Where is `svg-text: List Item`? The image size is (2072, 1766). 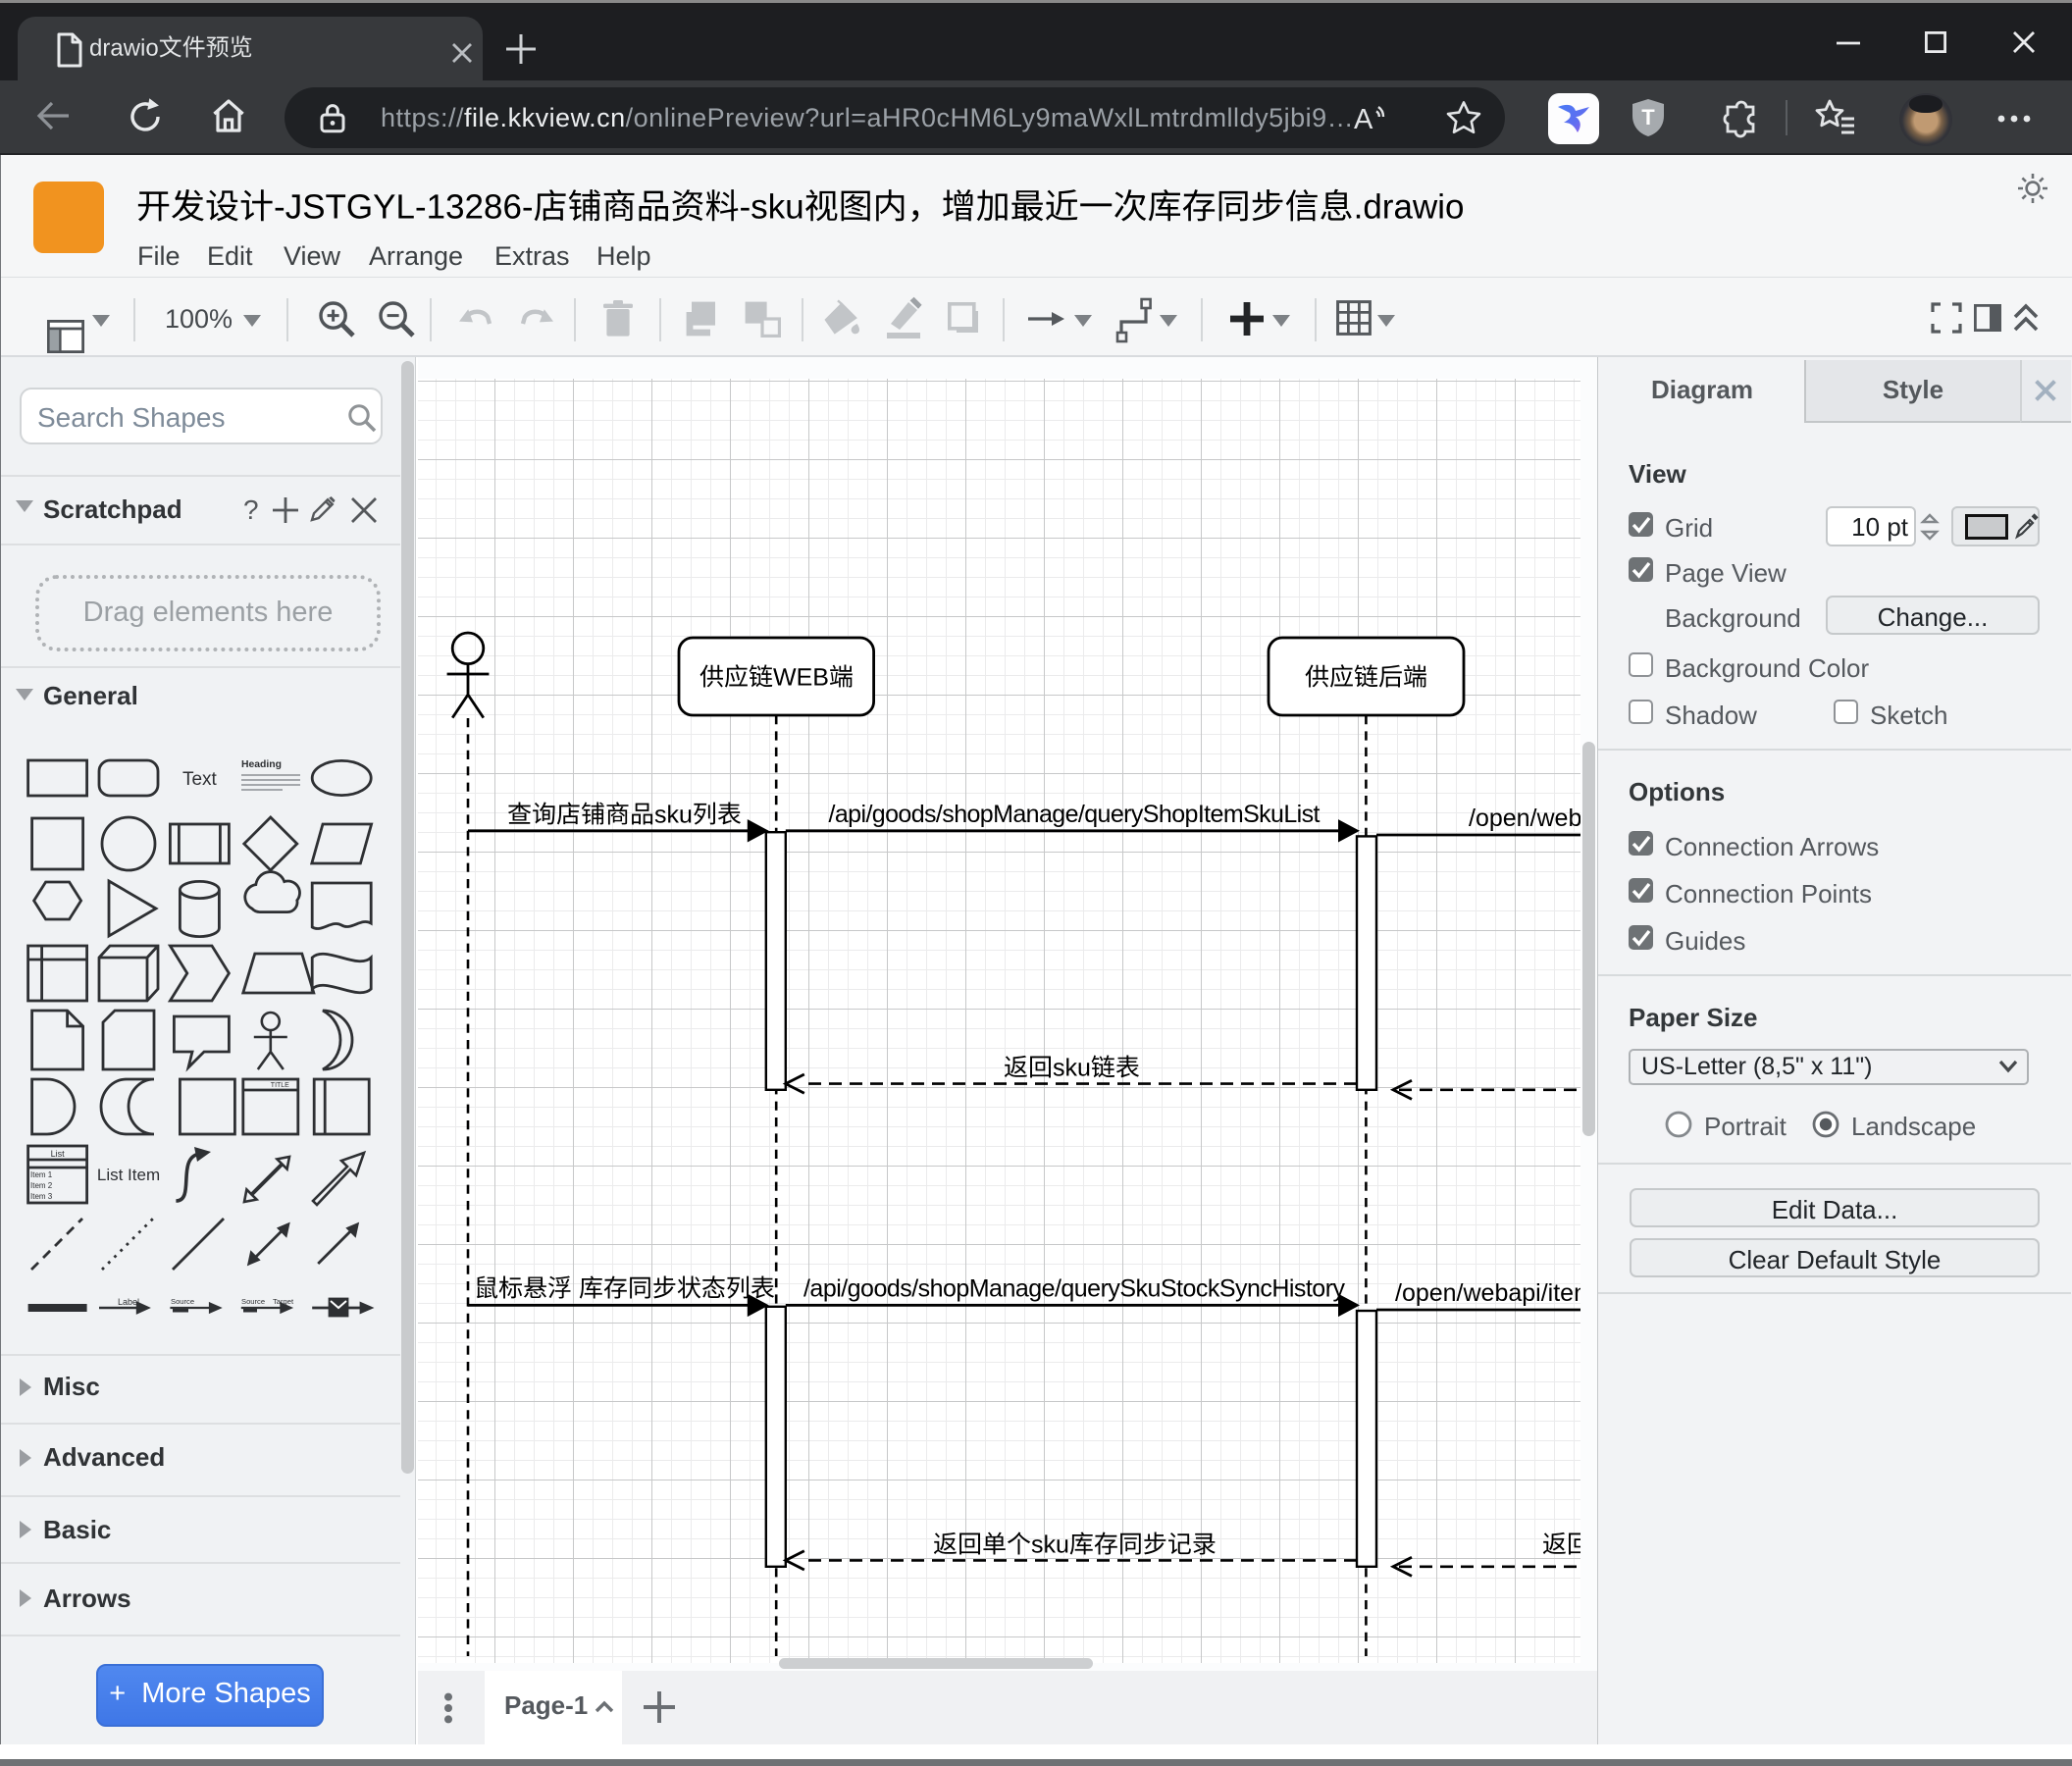 svg-text: List Item is located at coordinates (128, 1175).